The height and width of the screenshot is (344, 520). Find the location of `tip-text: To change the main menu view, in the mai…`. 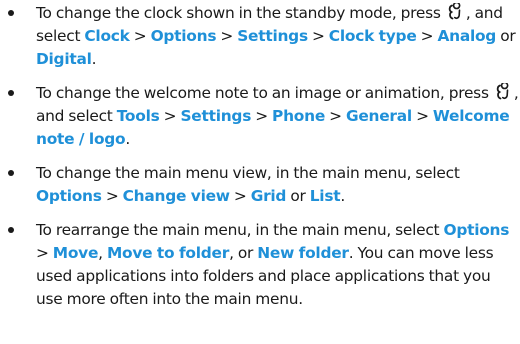

tip-text: To change the main menu view, in the mai… is located at coordinates (248, 173).